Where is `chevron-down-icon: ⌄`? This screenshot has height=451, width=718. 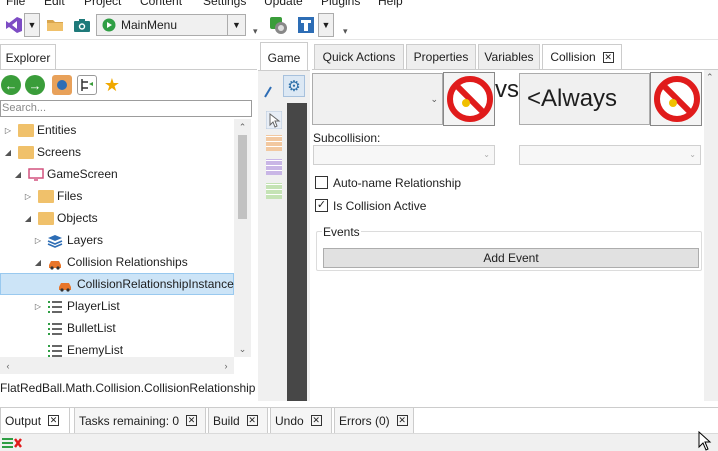 chevron-down-icon: ⌄ is located at coordinates (434, 99).